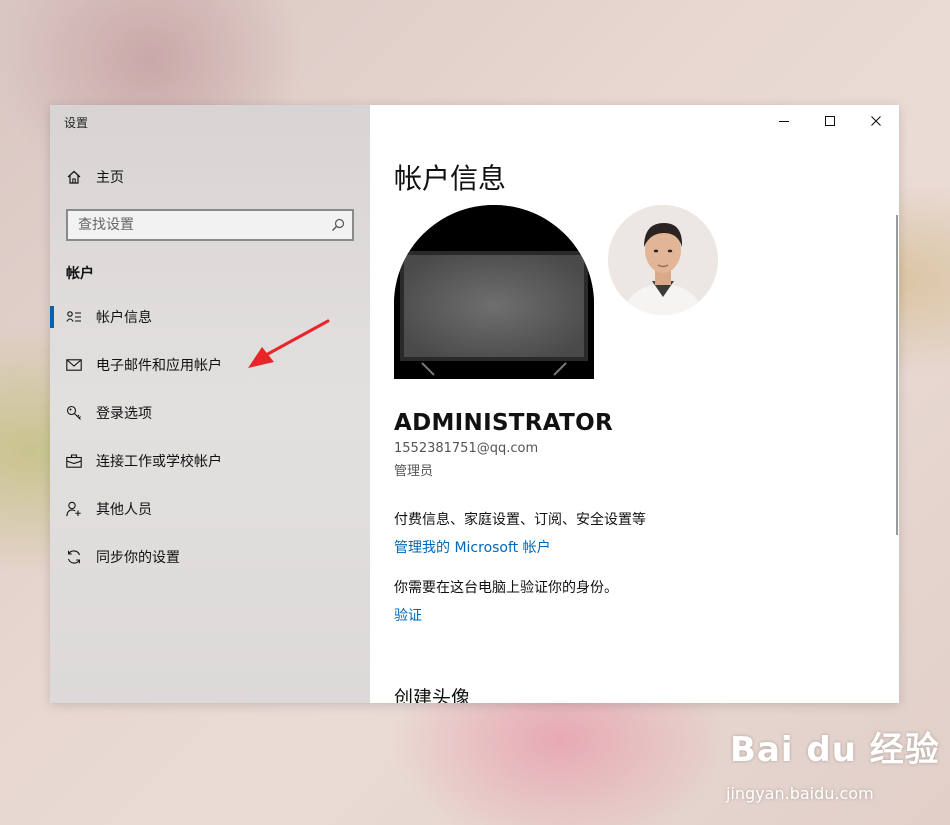  I want to click on scrollbar, so click(897, 375).